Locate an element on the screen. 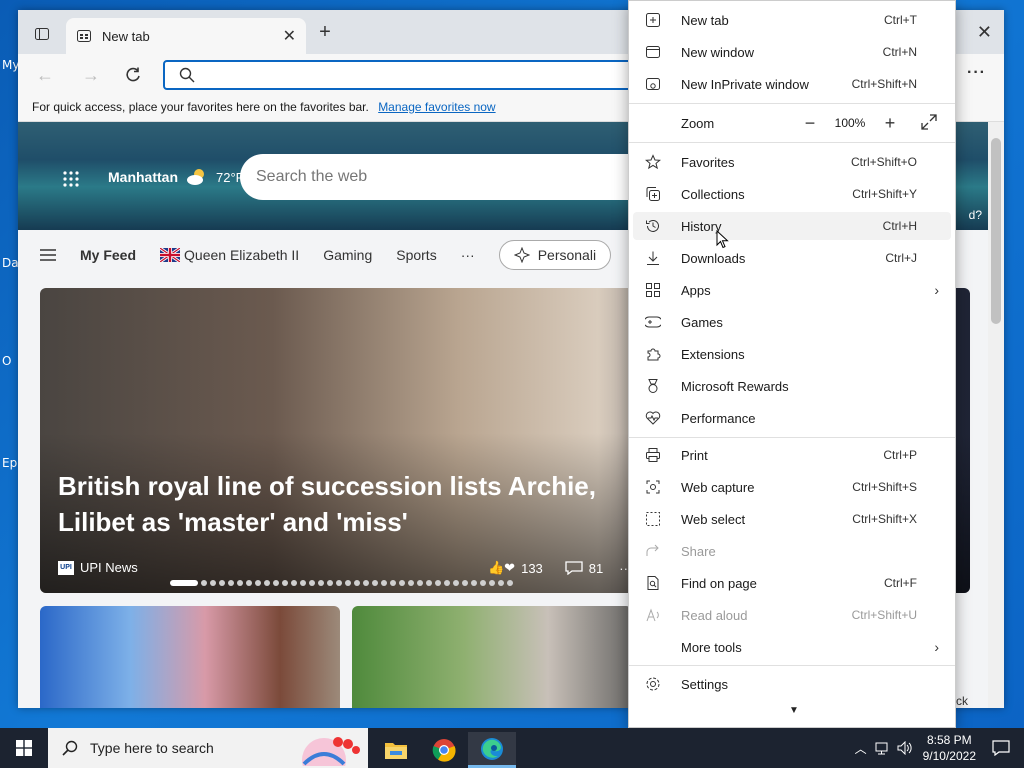 This screenshot has width=1024, height=768. tab-gaming: Gaming is located at coordinates (347, 255).